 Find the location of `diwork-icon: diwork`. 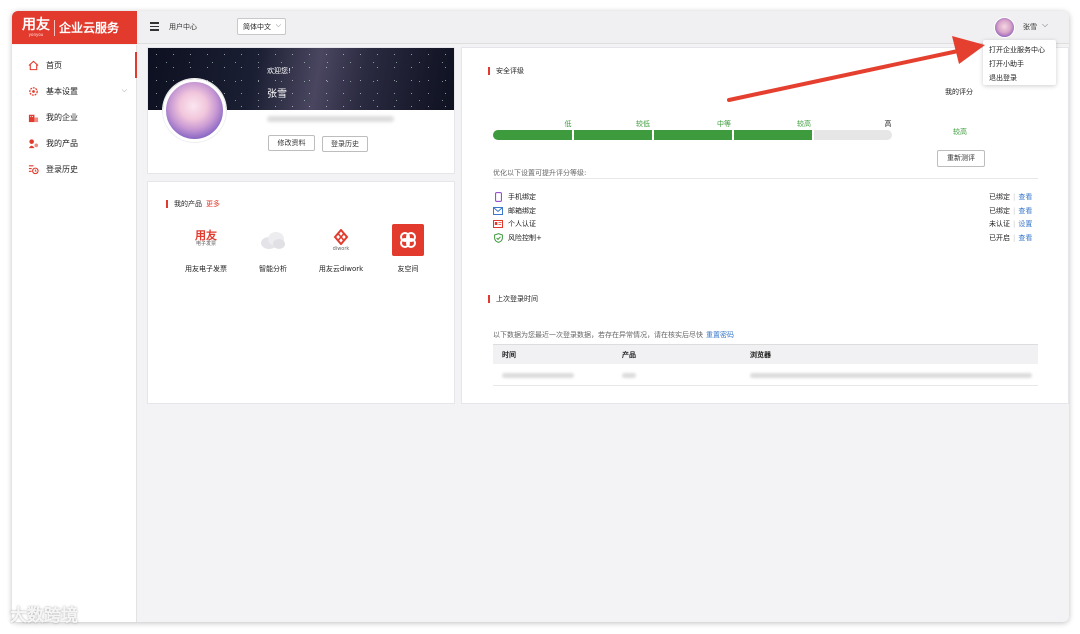

diwork-icon: diwork is located at coordinates (341, 240).